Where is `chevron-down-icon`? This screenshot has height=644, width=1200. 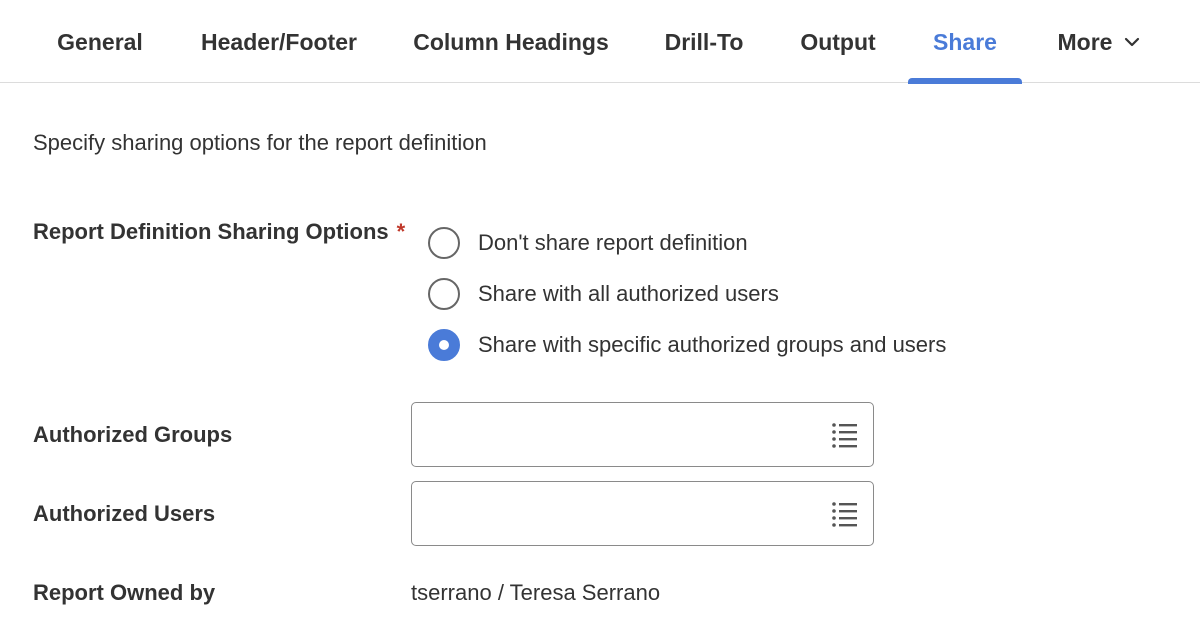 chevron-down-icon is located at coordinates (1132, 41).